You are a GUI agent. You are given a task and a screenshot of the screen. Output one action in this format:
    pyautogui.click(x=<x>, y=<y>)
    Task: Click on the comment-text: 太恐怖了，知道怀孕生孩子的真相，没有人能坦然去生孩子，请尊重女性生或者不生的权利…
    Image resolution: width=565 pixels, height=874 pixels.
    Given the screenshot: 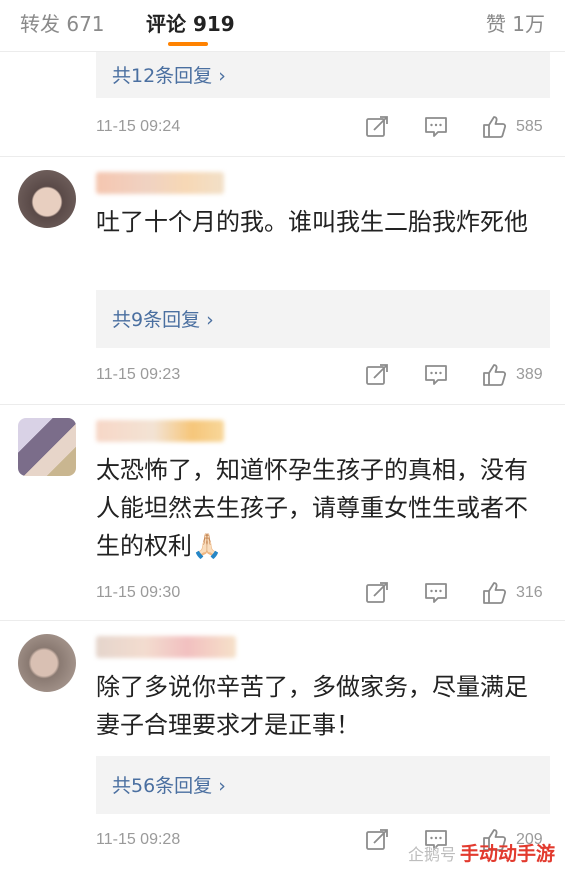 What is the action you would take?
    pyautogui.click(x=312, y=508)
    